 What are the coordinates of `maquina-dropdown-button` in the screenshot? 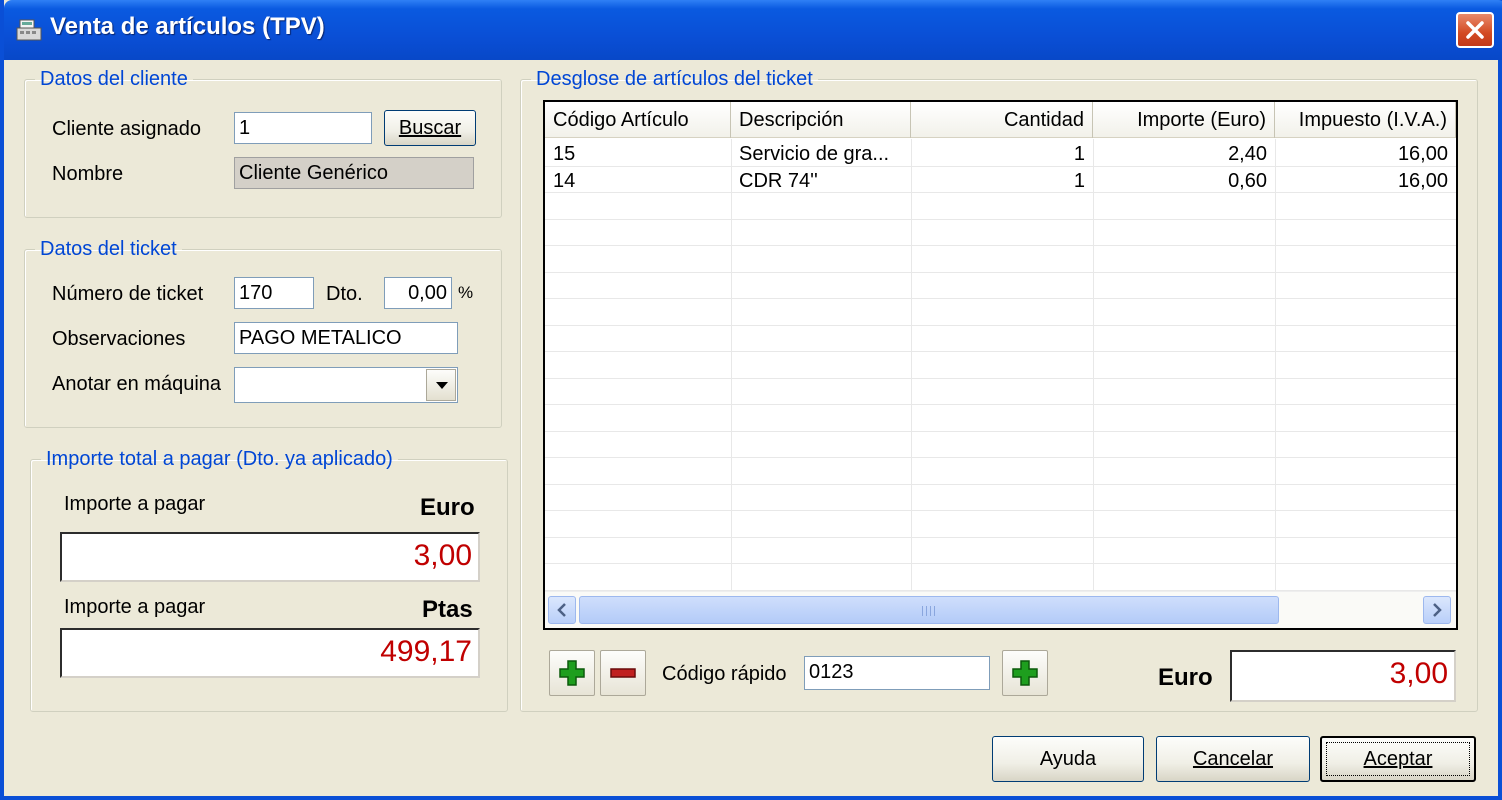 It's located at (441, 385).